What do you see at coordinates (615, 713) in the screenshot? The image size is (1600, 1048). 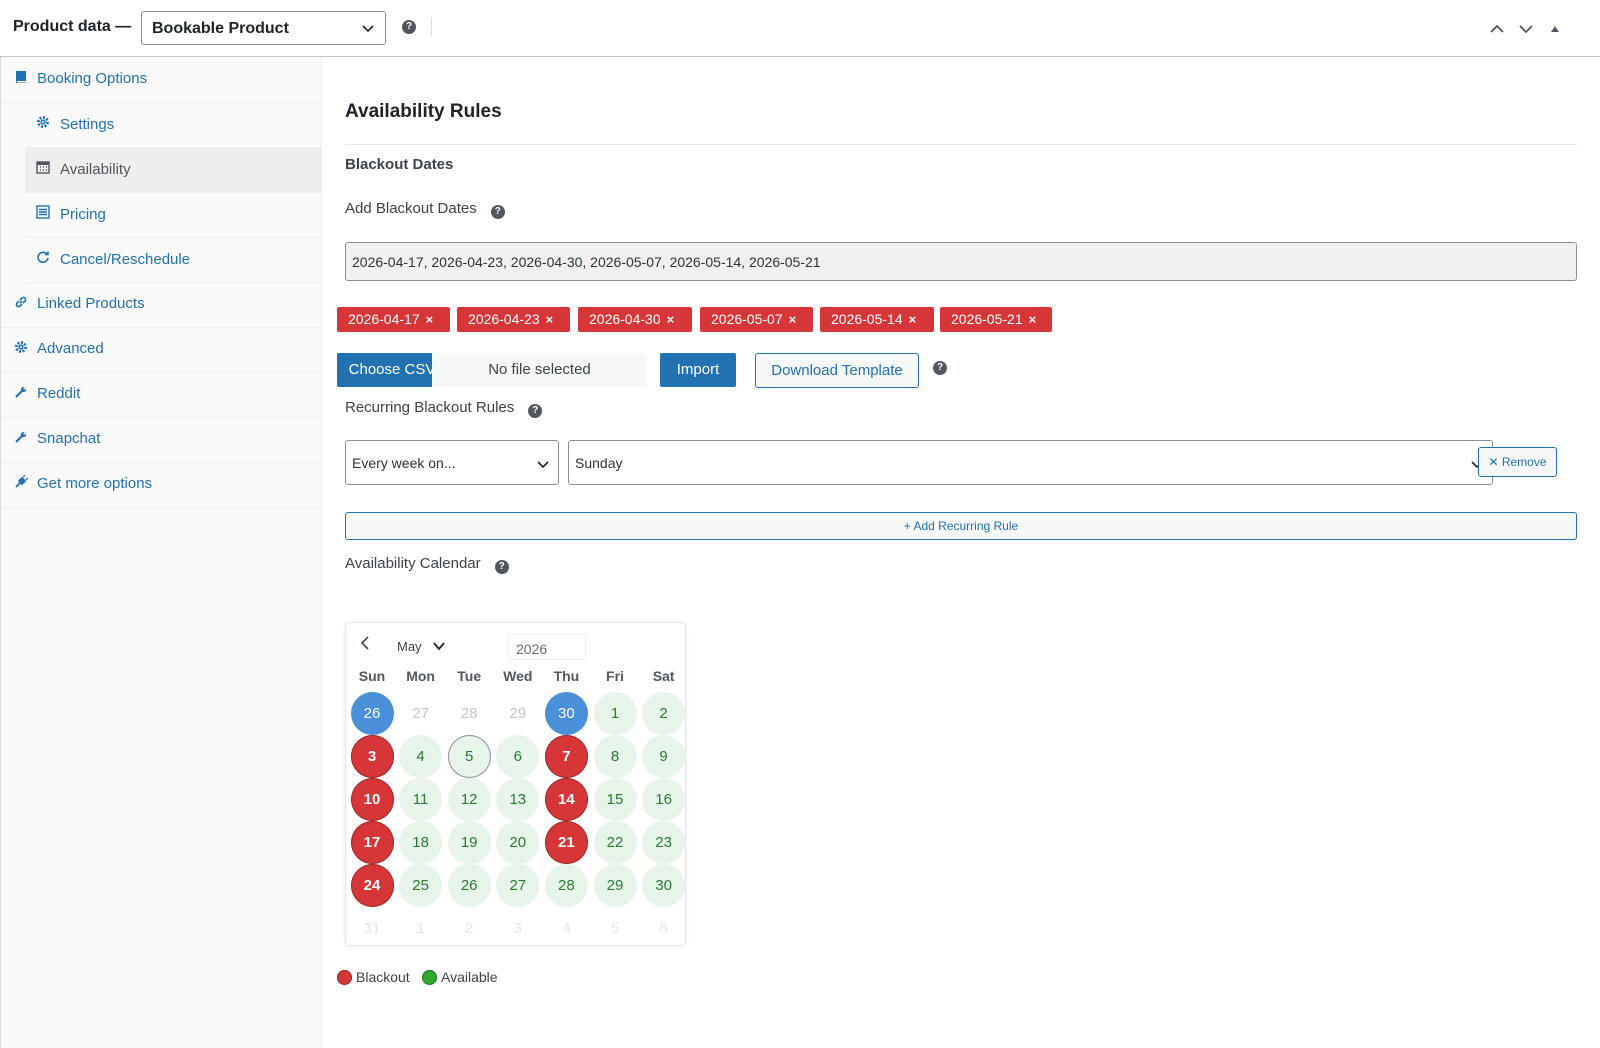 I see `calendar-day-avail: 1` at bounding box center [615, 713].